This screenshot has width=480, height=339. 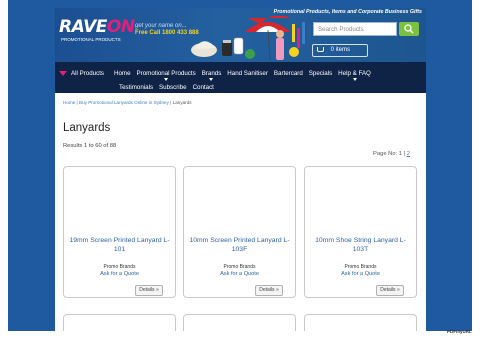 I want to click on logo-accent: ON, so click(x=120, y=27).